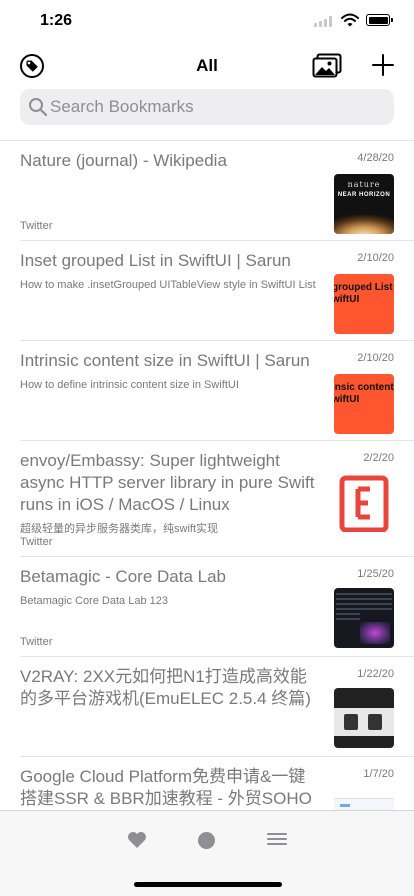  What do you see at coordinates (123, 576) in the screenshot?
I see `bookmark-title: Betamagic - Core Data Lab` at bounding box center [123, 576].